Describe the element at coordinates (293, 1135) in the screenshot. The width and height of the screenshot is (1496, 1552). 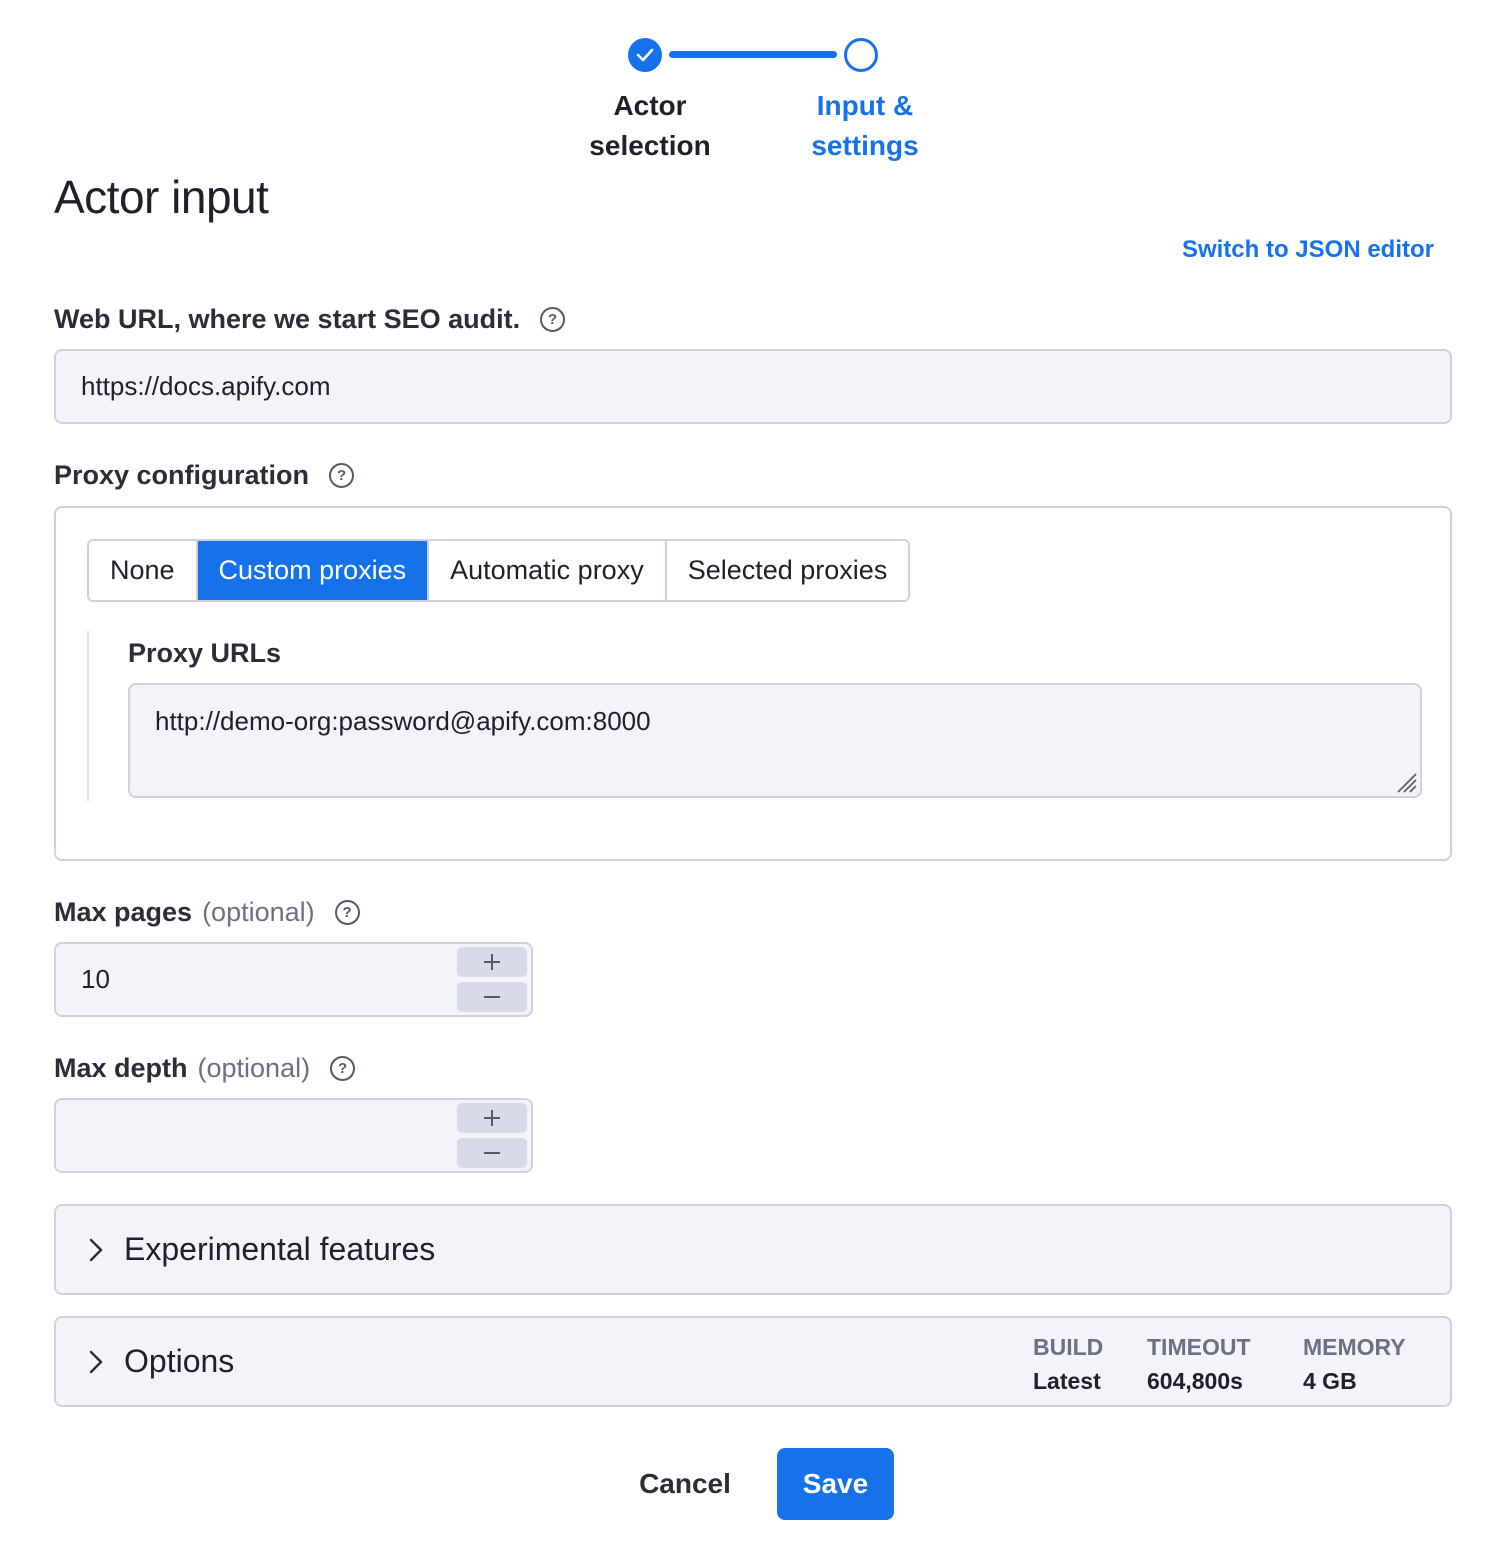
I see `max-depth-input` at that location.